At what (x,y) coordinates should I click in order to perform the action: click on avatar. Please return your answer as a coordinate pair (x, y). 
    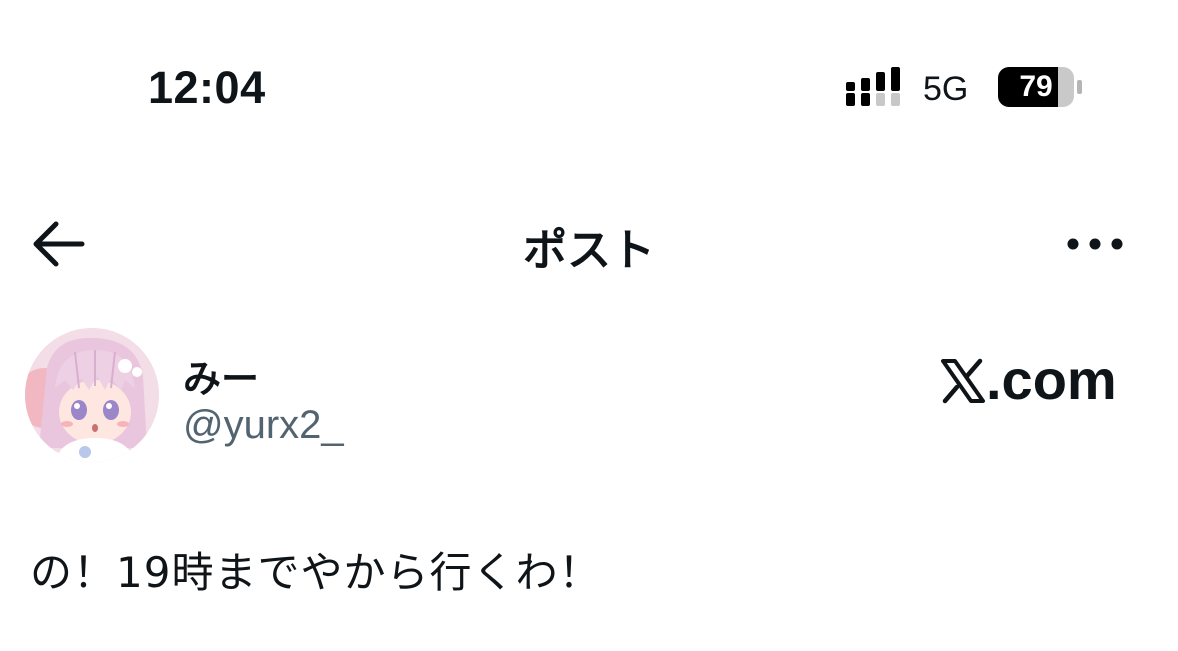
    Looking at the image, I should click on (92, 395).